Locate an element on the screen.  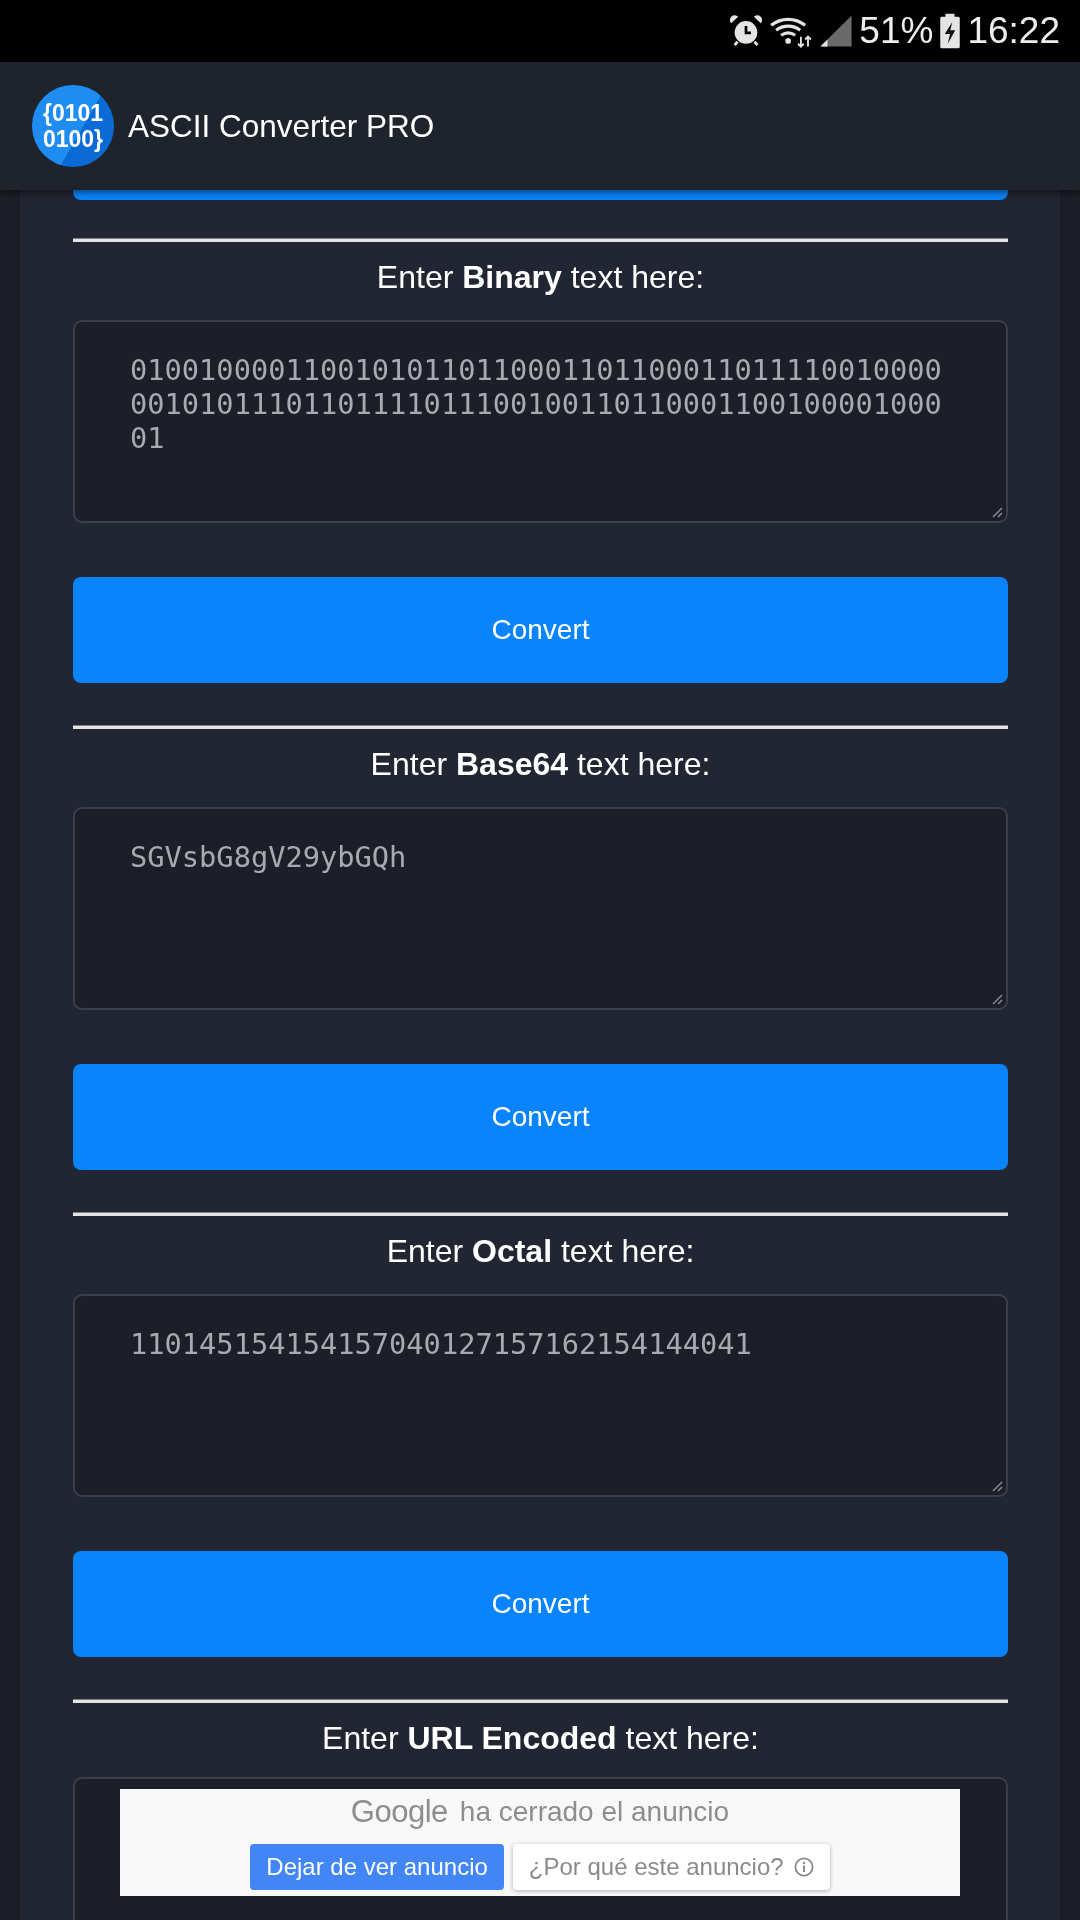
app-logo: {0101 0100} is located at coordinates (73, 126).